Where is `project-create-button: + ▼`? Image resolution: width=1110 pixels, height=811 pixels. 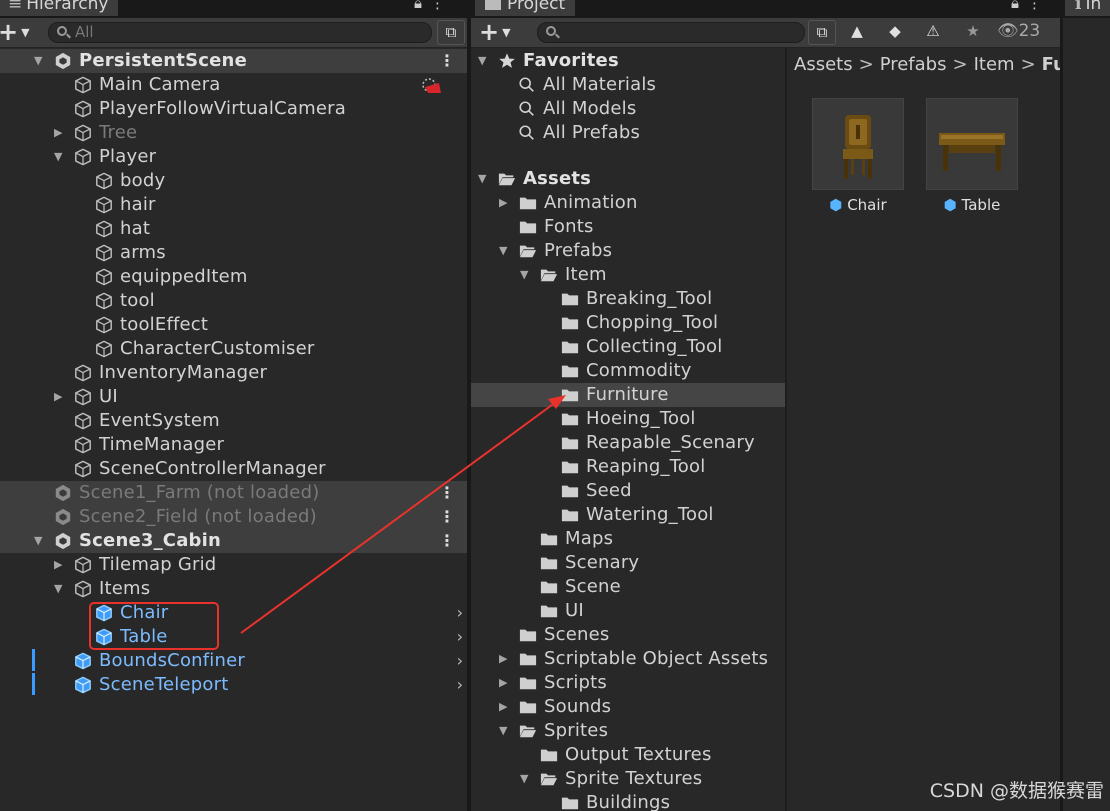 project-create-button: + ▼ is located at coordinates (495, 32).